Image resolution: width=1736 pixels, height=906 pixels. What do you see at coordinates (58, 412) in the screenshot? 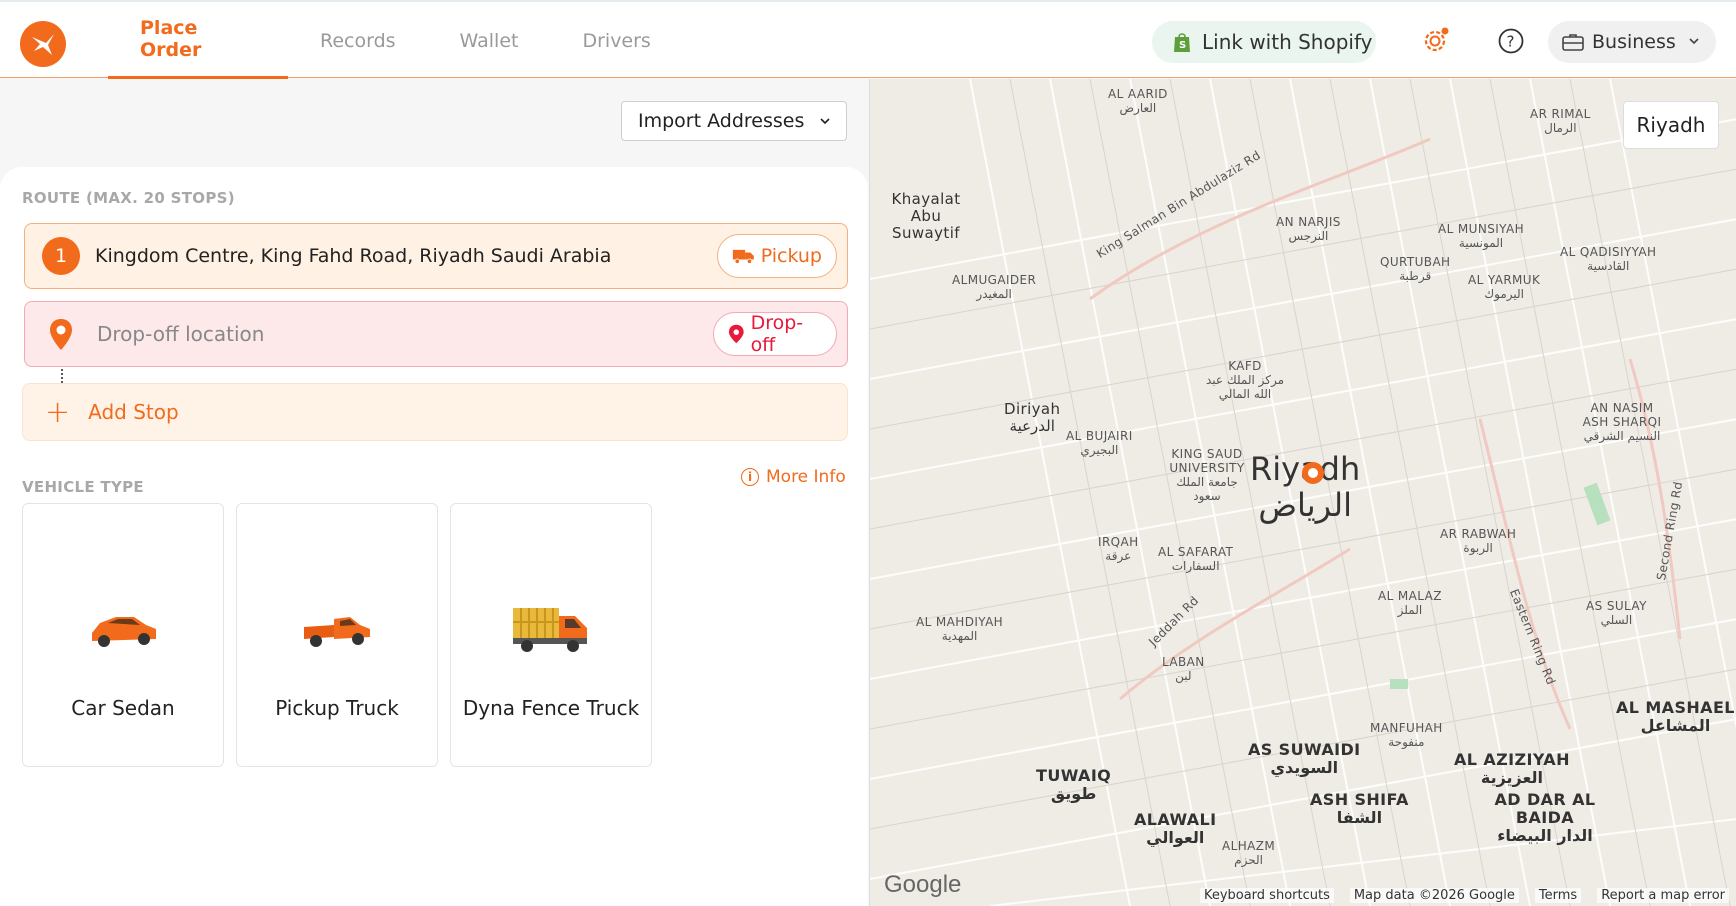
I see `plus-icon: +` at bounding box center [58, 412].